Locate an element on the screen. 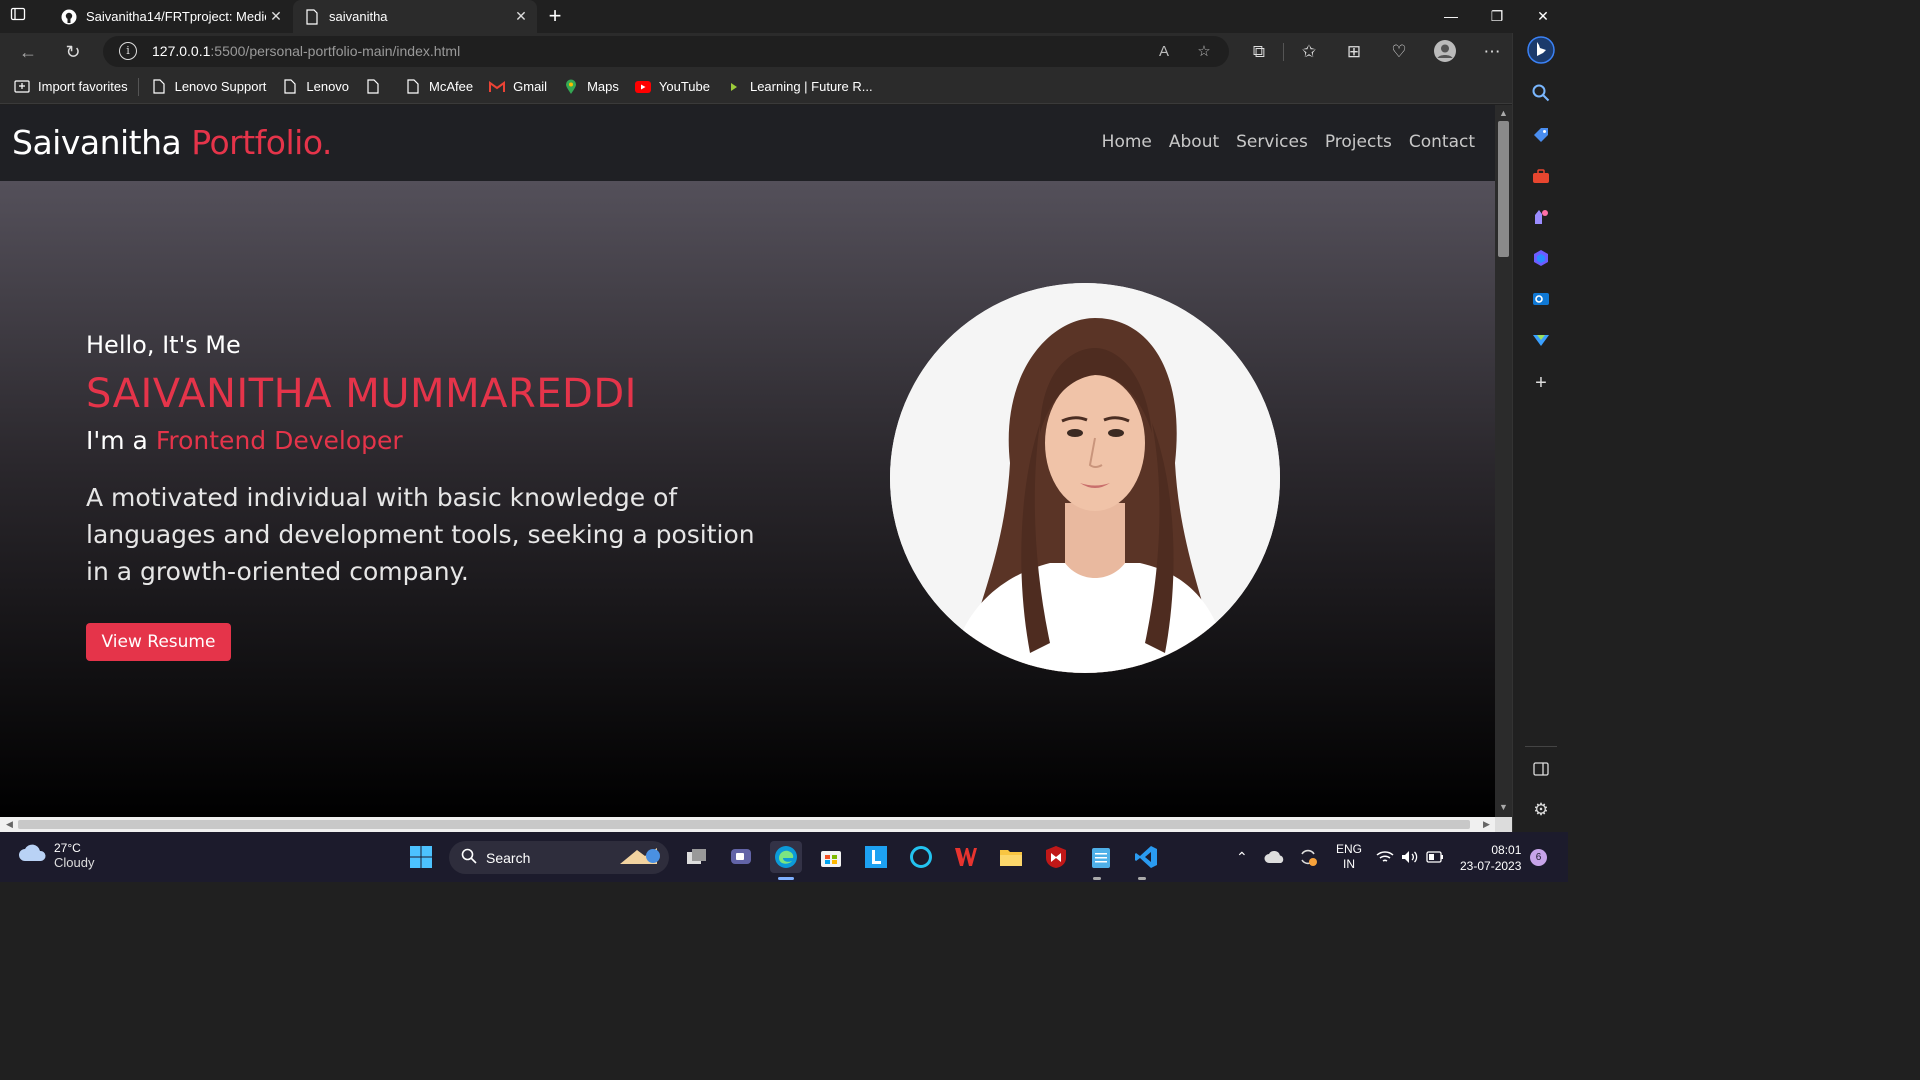 Image resolution: width=1920 pixels, height=1080 pixels. shopping-tag-icon is located at coordinates (1541, 135).